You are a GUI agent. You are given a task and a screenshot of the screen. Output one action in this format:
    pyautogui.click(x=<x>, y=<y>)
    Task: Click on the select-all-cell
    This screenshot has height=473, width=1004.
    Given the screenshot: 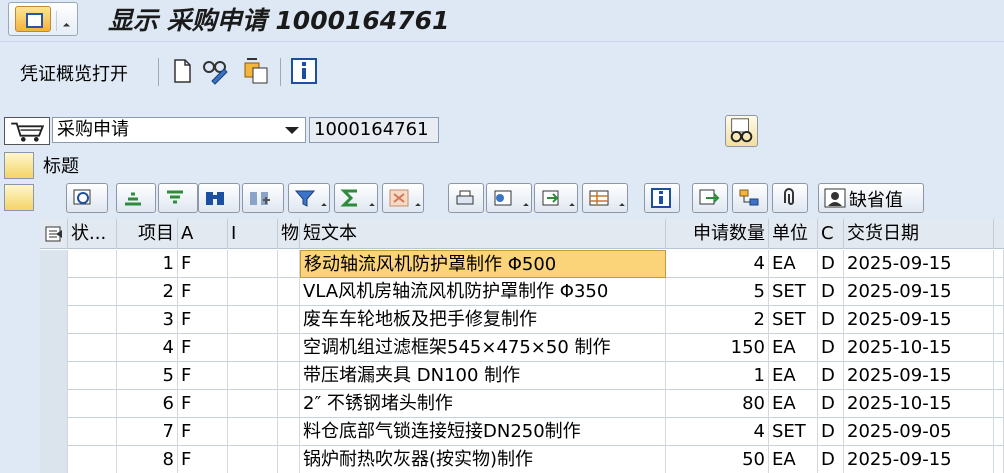 What is the action you would take?
    pyautogui.click(x=54, y=234)
    